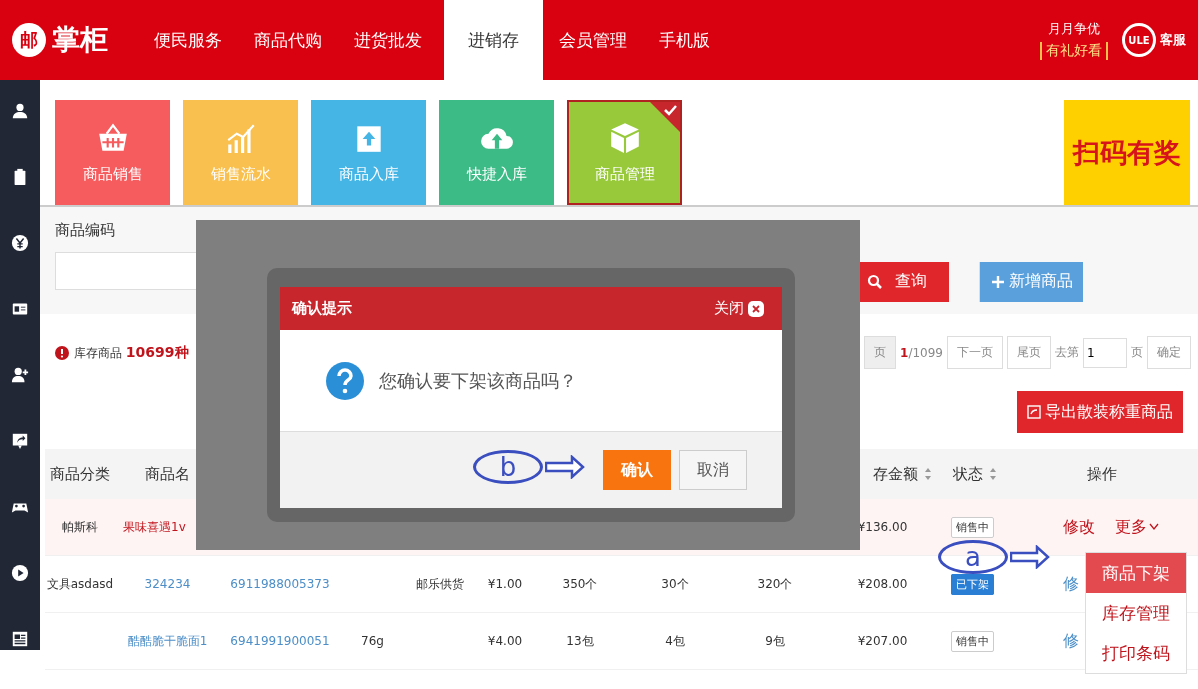 This screenshot has width=1198, height=689. What do you see at coordinates (167, 474) in the screenshot?
I see `column-header: 商品名` at bounding box center [167, 474].